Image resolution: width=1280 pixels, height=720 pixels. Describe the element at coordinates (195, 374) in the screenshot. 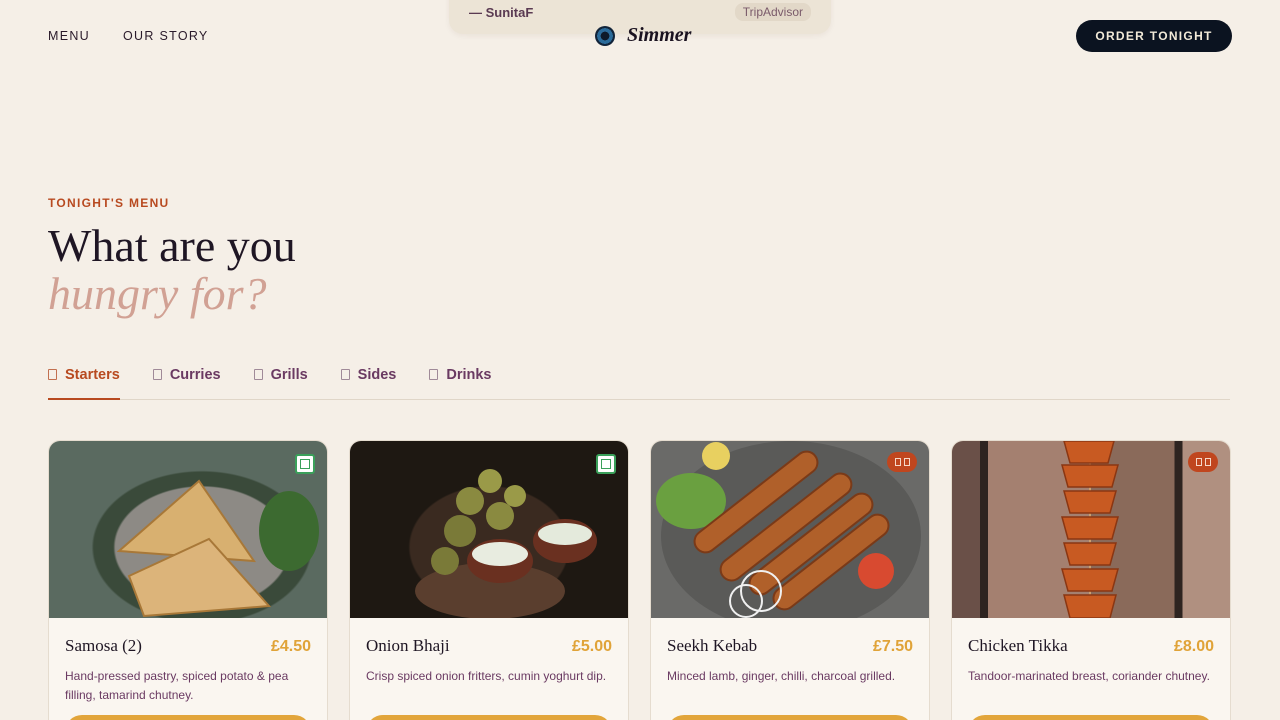

I see `tab-label: Curries` at that location.